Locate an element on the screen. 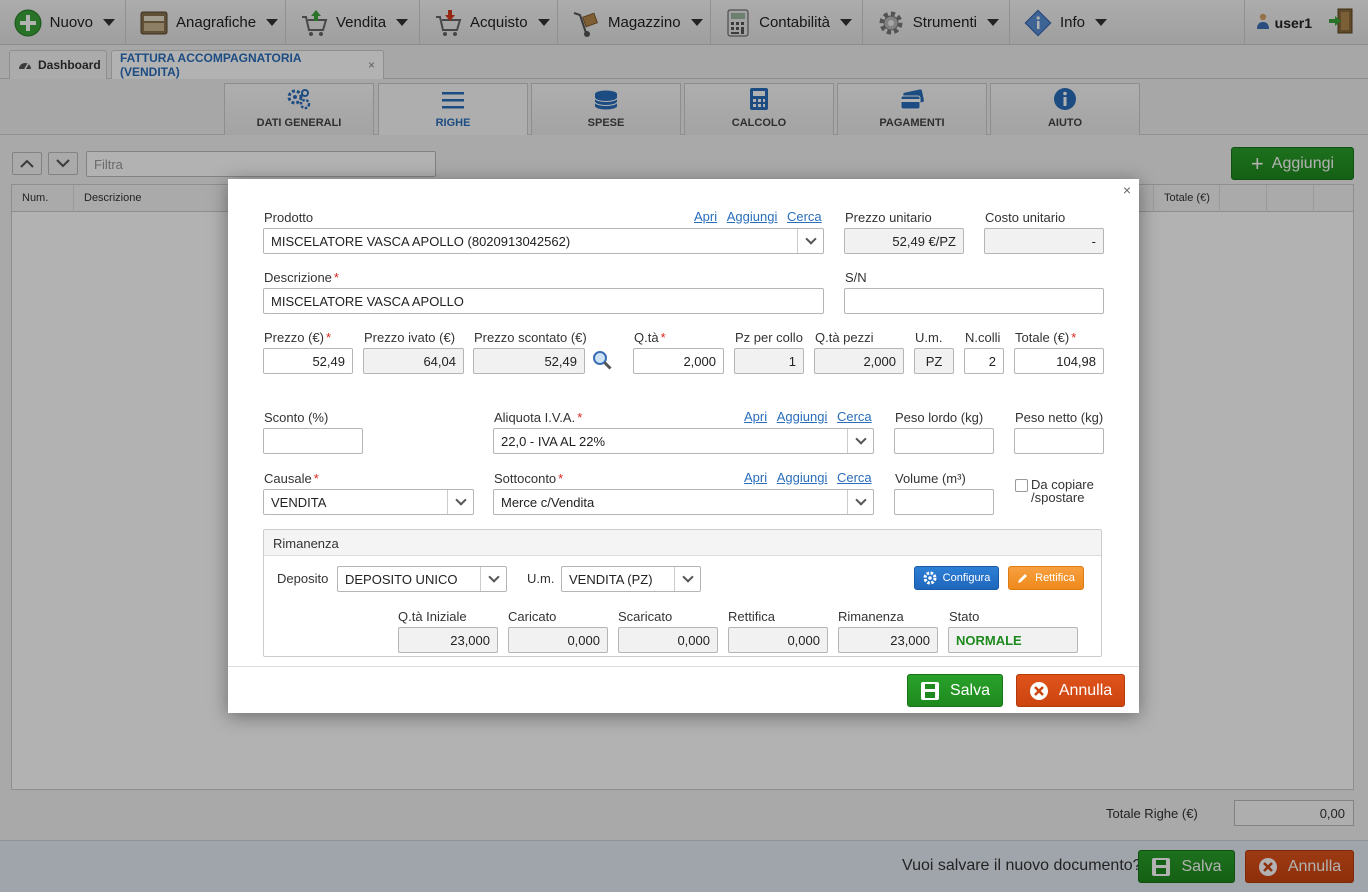 The width and height of the screenshot is (1368, 892). pencil-icon is located at coordinates (1023, 578).